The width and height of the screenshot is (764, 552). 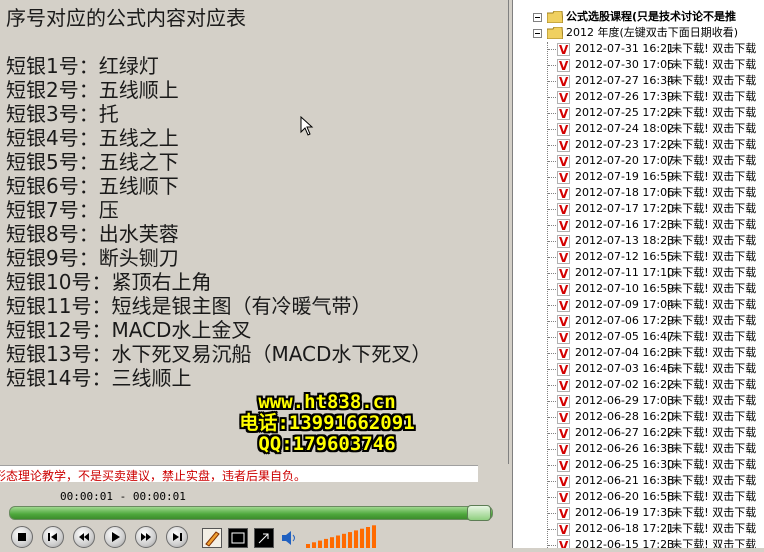 I want to click on ticker-text: 形态理论教学，不是买卖建议，禁止实盘，违者后果自负。, so click(x=153, y=476).